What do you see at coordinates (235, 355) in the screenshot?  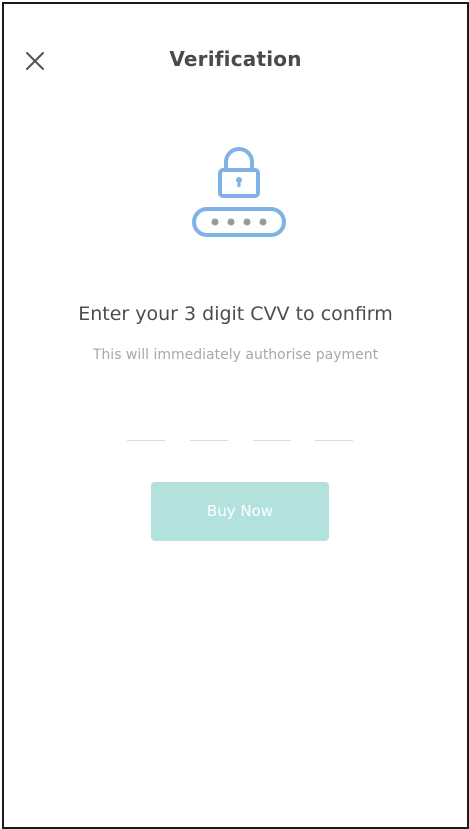 I see `cvv-hint: This will immediately authorise payment` at bounding box center [235, 355].